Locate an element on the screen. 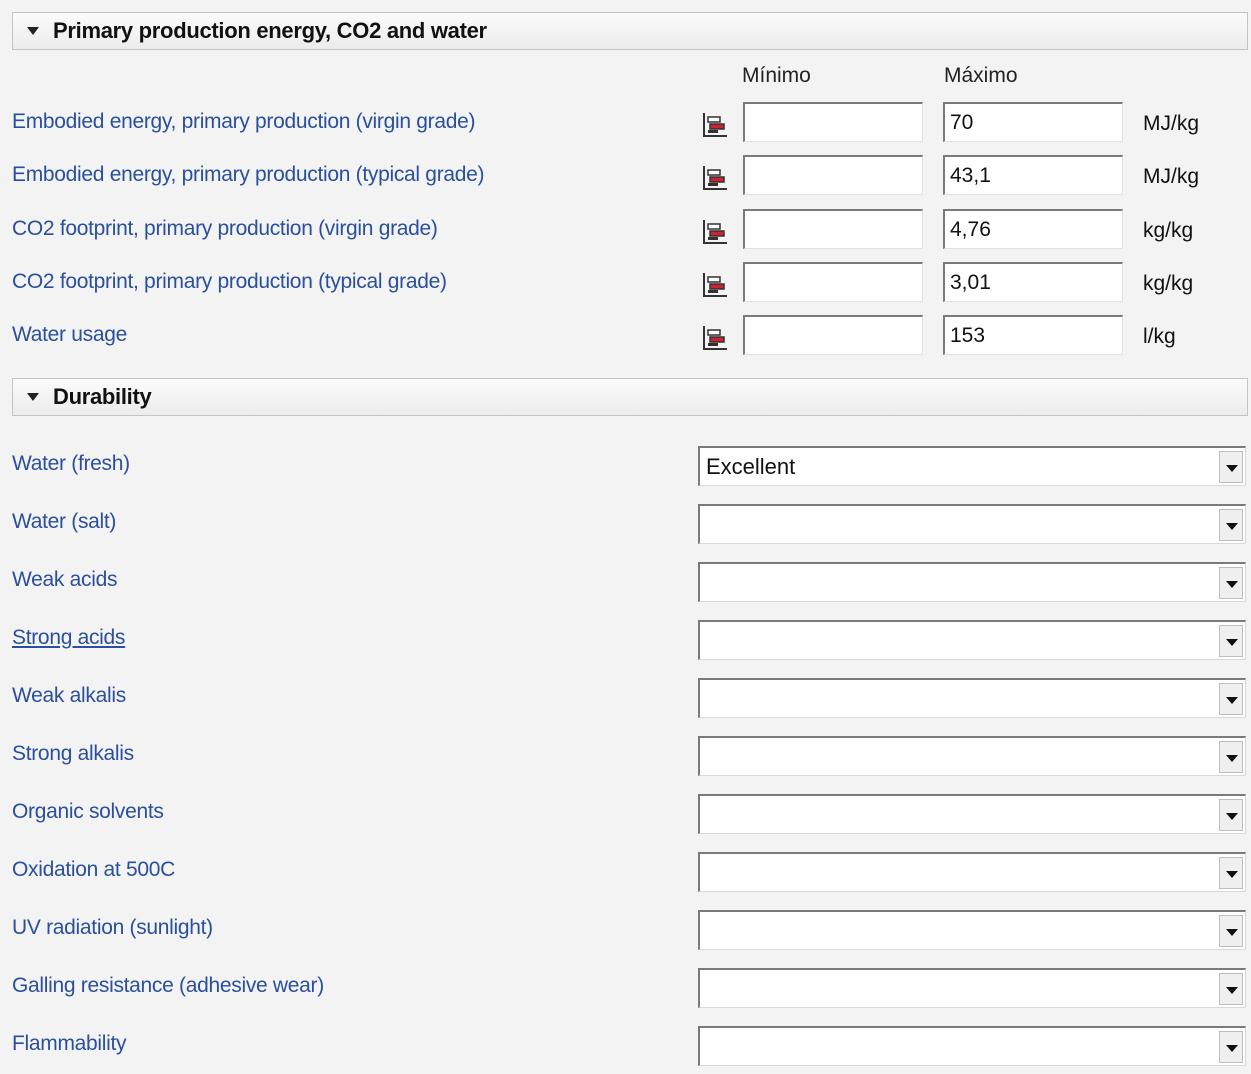 The image size is (1251, 1074). min-input-water-usage is located at coordinates (833, 335).